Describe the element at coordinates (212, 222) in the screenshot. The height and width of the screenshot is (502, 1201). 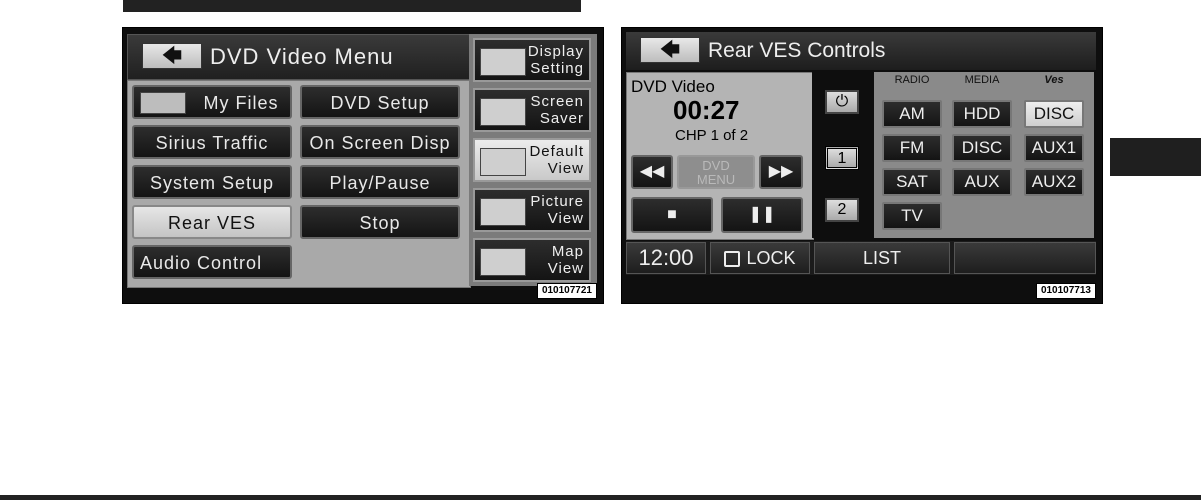
I see `rear-ves-button: Rear VES` at that location.